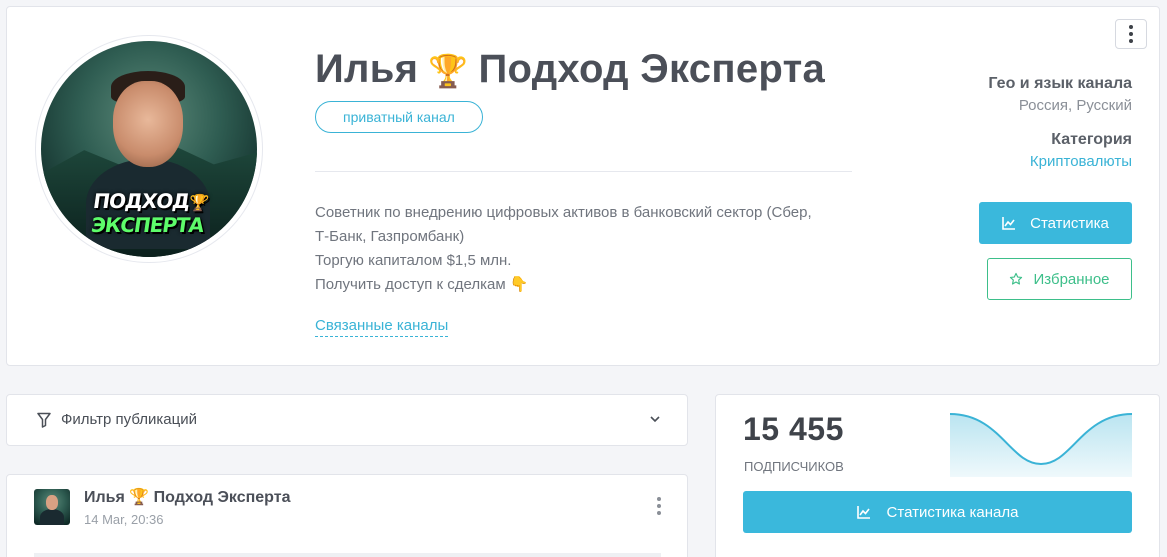  What do you see at coordinates (422, 284) in the screenshot?
I see `description-line: Получить доступ к сделкам 👇` at bounding box center [422, 284].